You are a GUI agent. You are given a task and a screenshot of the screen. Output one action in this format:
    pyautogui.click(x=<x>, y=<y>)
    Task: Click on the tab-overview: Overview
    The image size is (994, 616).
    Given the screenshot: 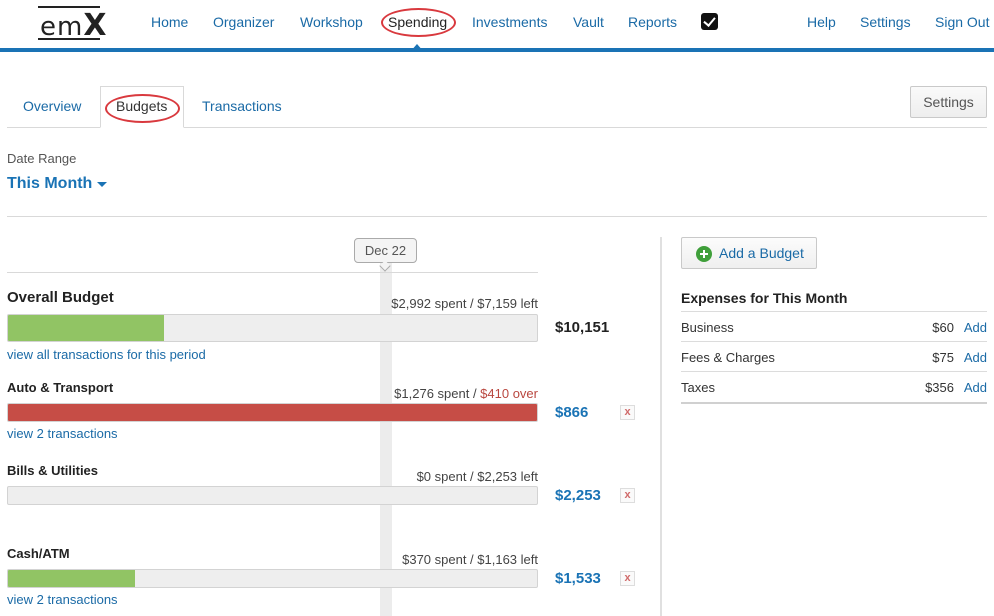 What is the action you would take?
    pyautogui.click(x=52, y=106)
    